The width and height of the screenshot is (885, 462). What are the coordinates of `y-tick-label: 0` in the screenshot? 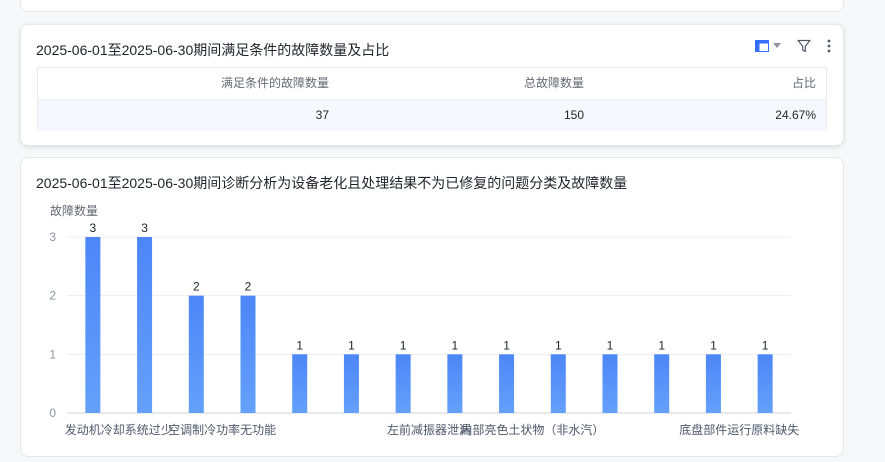 It's located at (52, 413).